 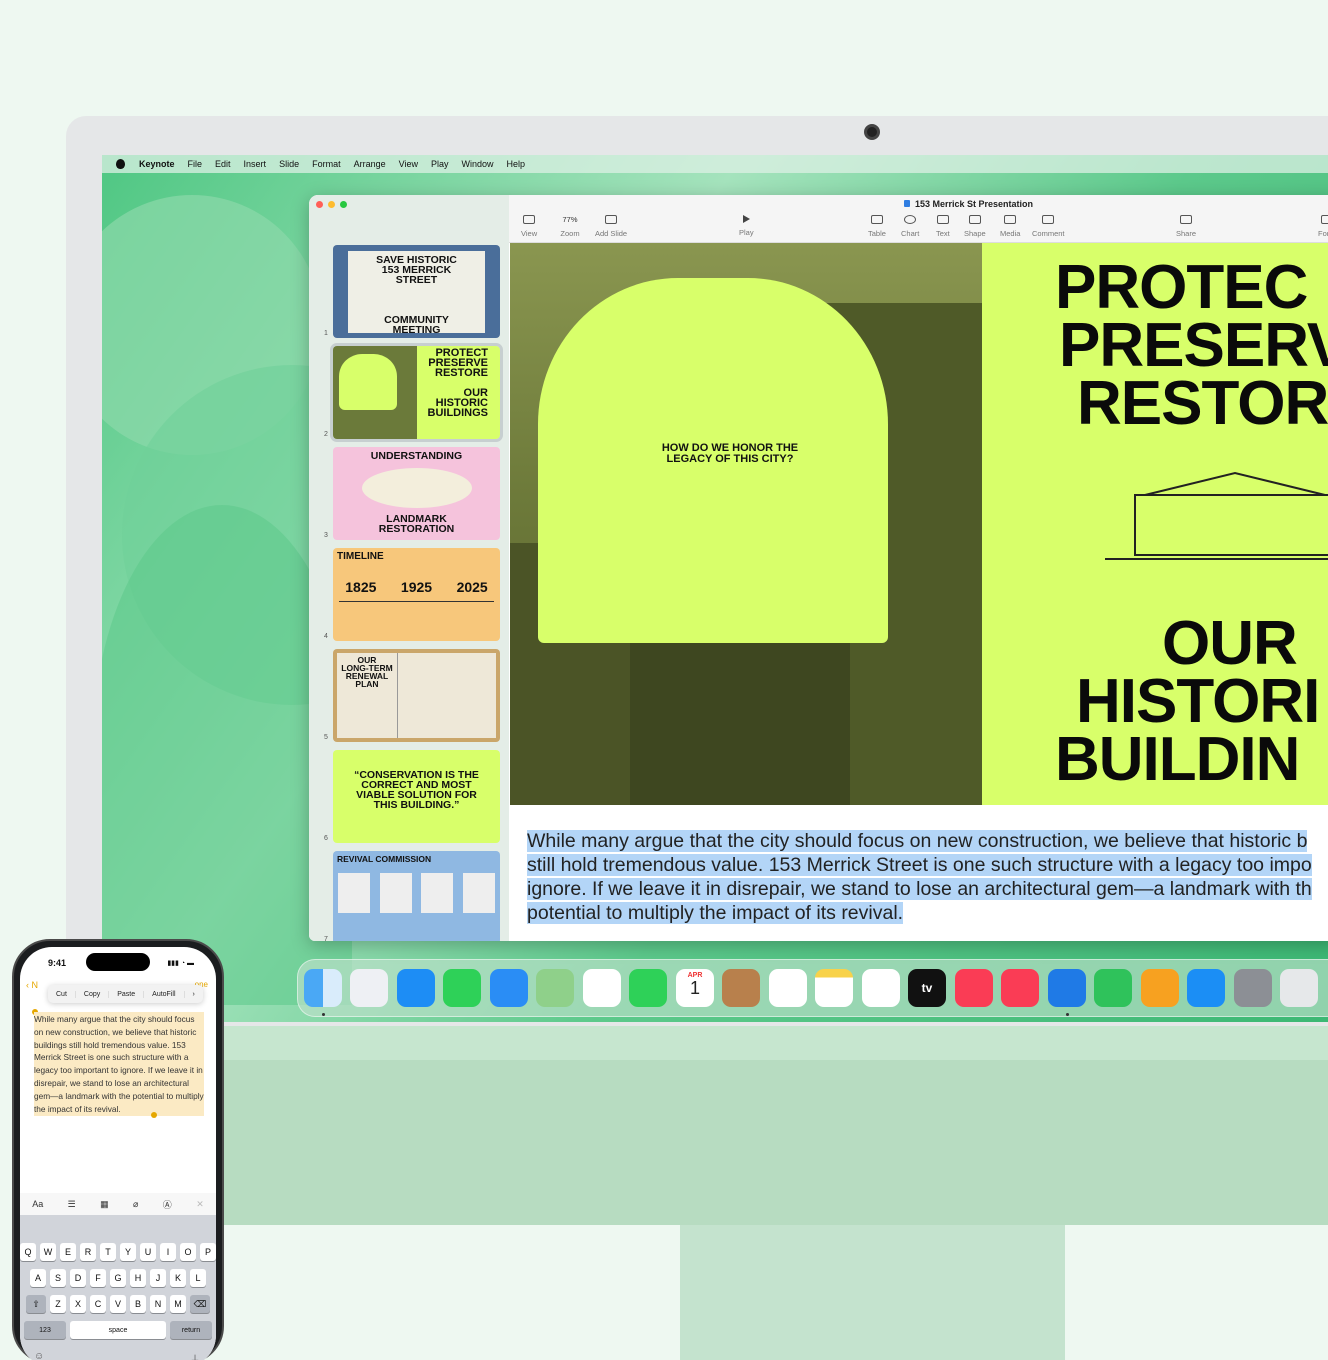 I want to click on news-icon, so click(x=1020, y=988).